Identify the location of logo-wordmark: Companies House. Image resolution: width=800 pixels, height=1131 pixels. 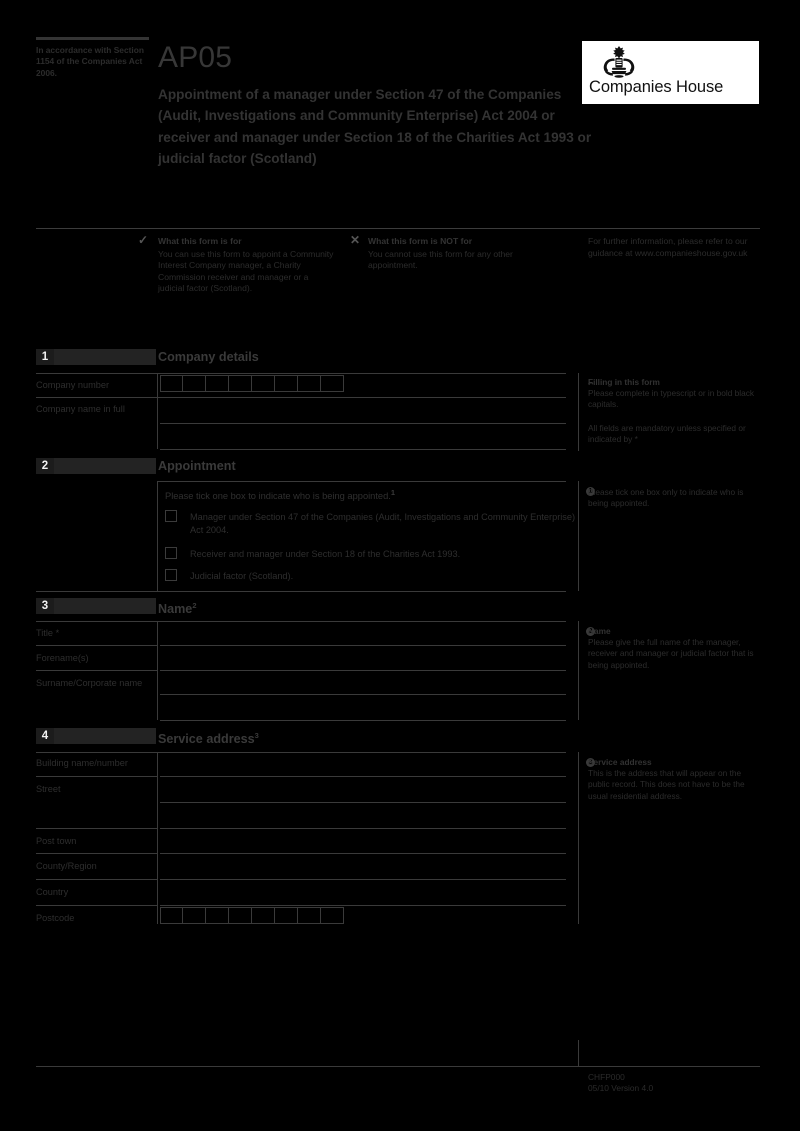
(656, 87).